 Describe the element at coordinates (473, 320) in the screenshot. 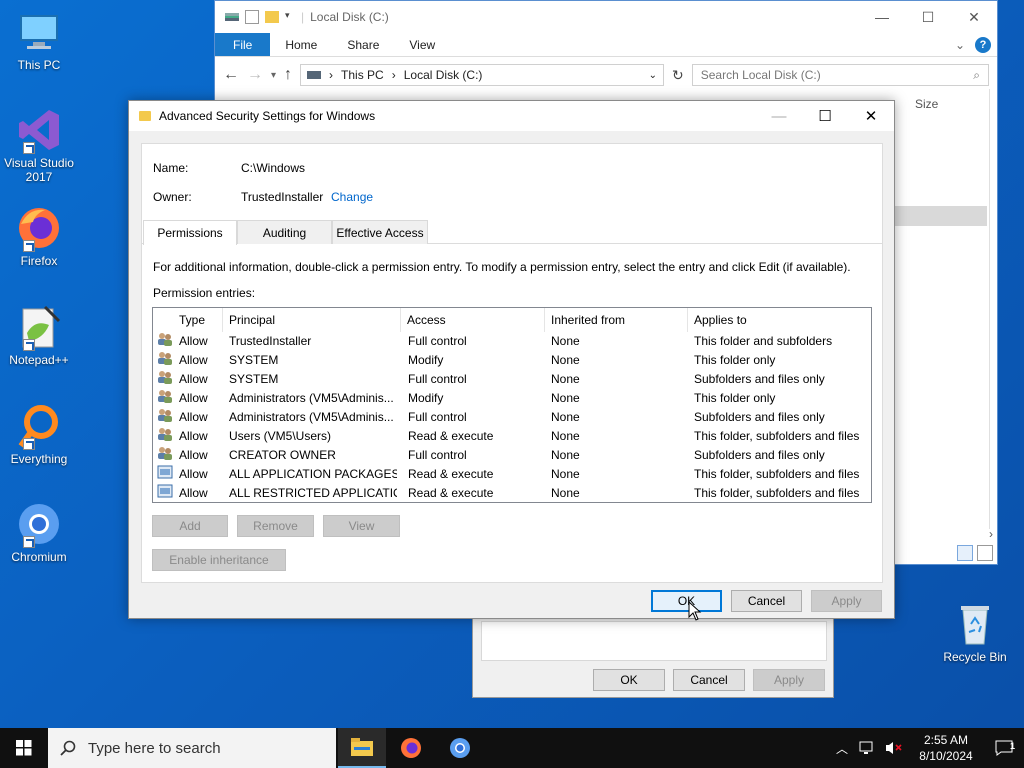

I see `column-header-access: Access` at that location.